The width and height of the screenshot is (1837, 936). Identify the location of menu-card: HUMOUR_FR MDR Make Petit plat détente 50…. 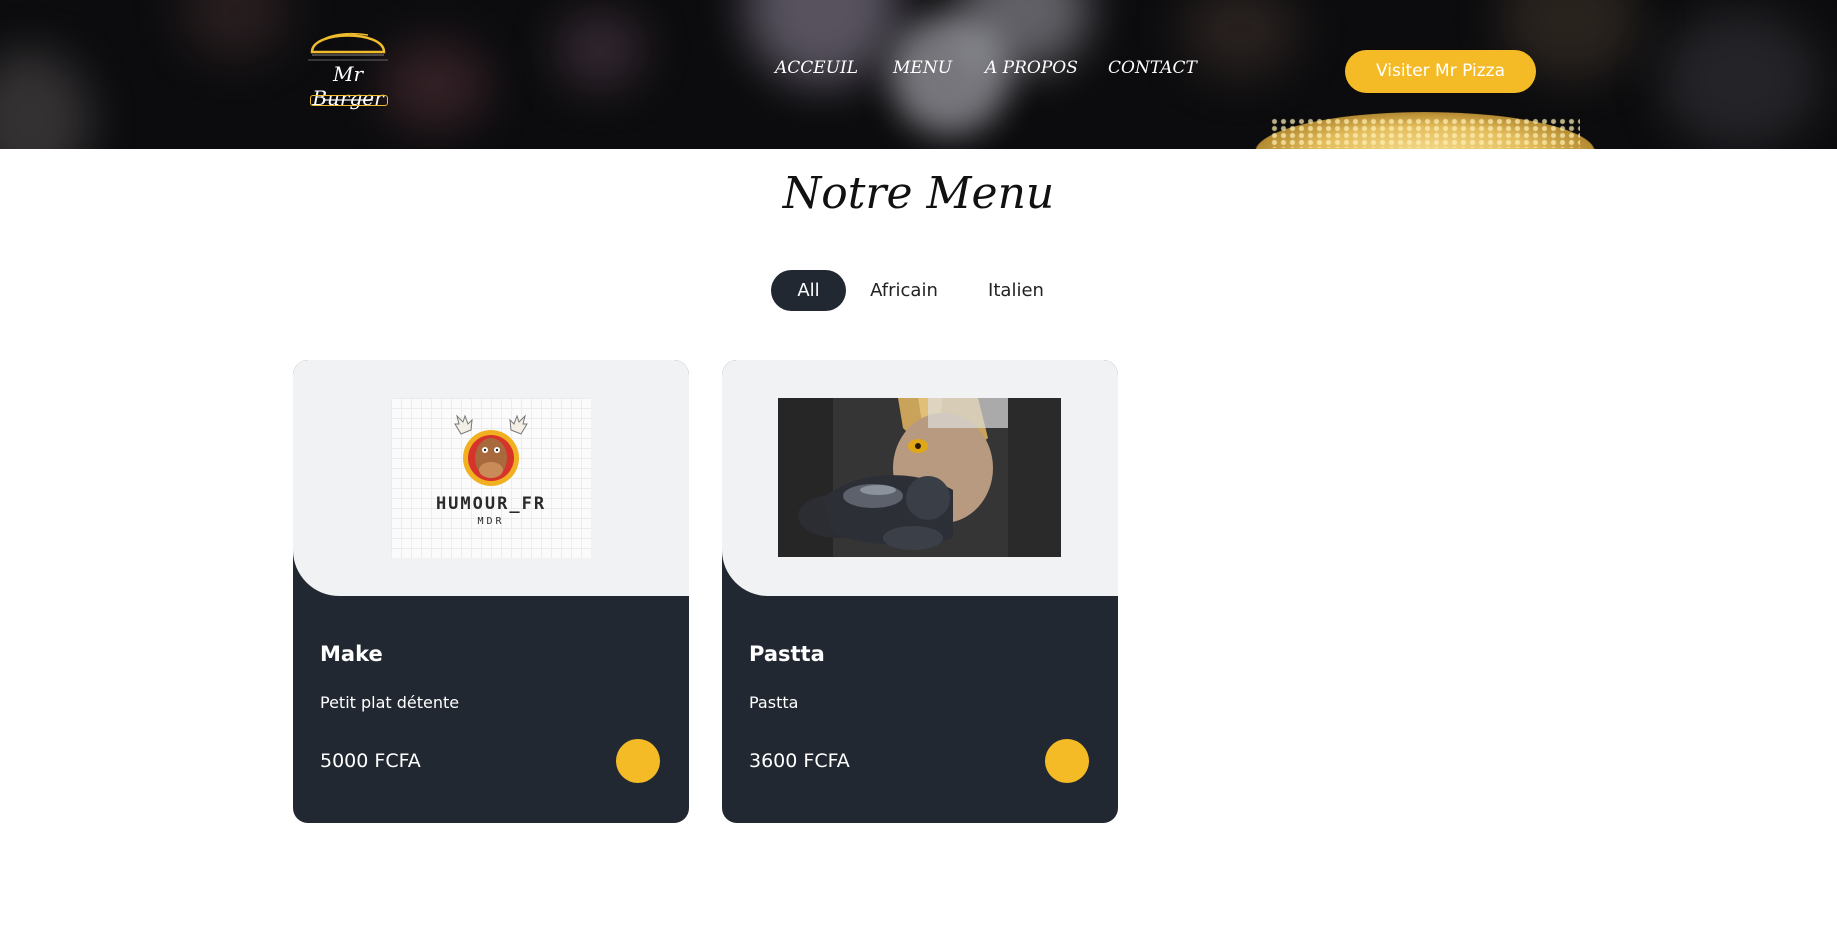
(491, 591).